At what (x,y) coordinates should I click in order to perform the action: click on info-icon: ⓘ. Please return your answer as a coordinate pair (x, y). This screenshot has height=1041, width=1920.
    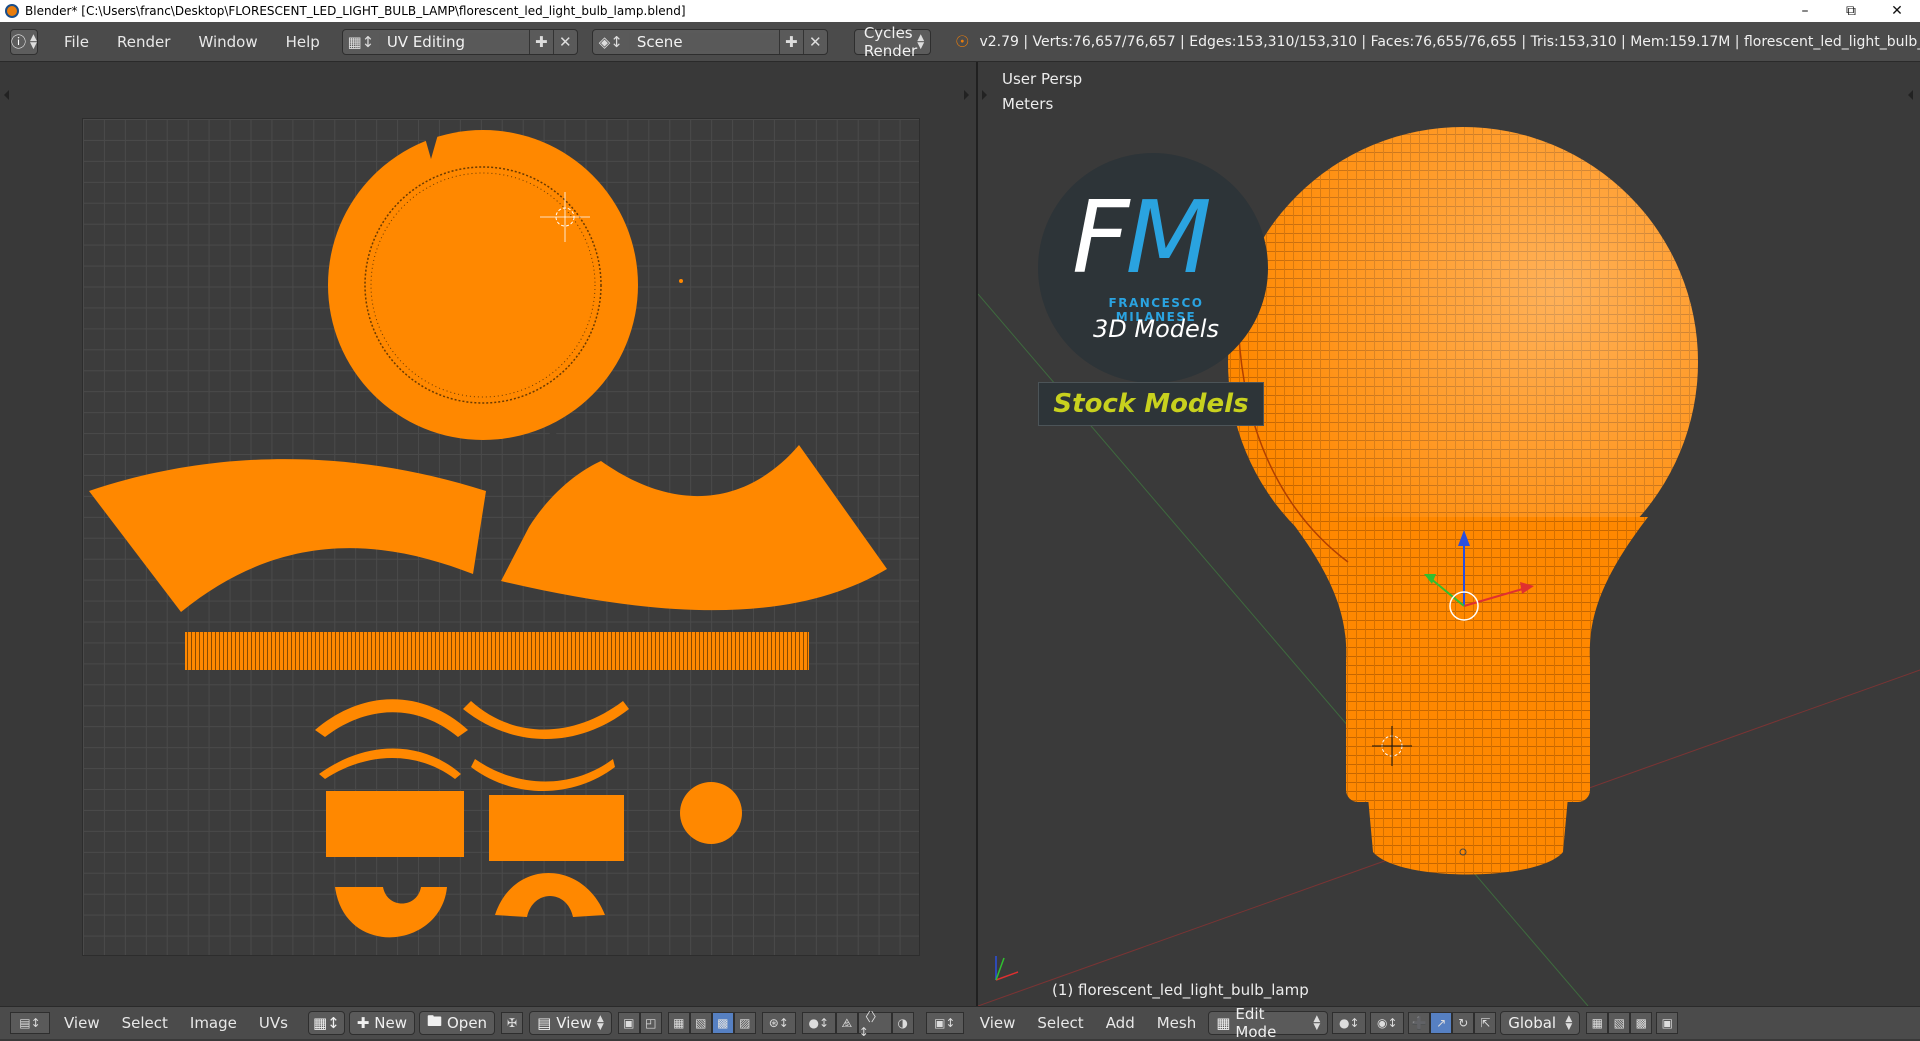
    Looking at the image, I should click on (19, 42).